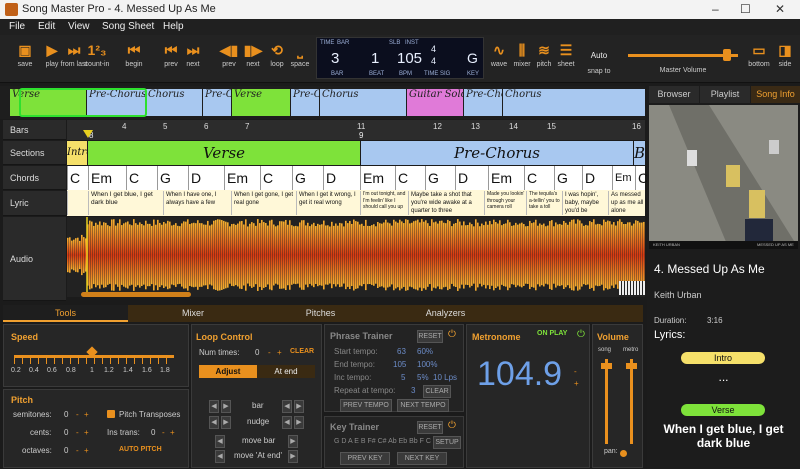 This screenshot has height=469, width=800. I want to click on bar-right-left-button: ◀, so click(287, 406).